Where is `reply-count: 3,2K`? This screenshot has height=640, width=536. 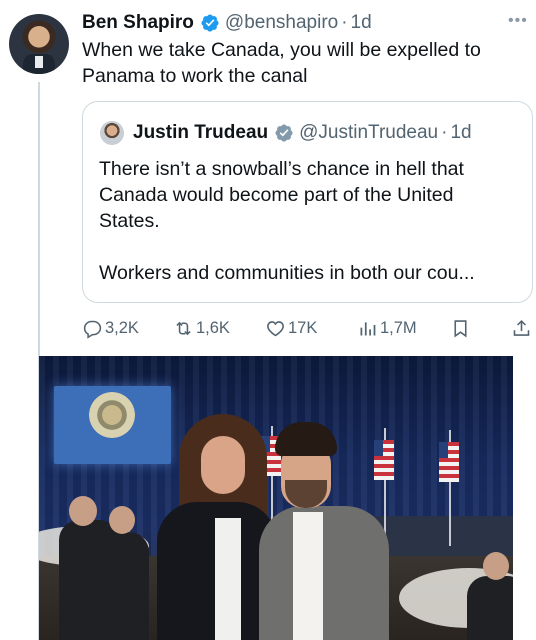 reply-count: 3,2K is located at coordinates (122, 327).